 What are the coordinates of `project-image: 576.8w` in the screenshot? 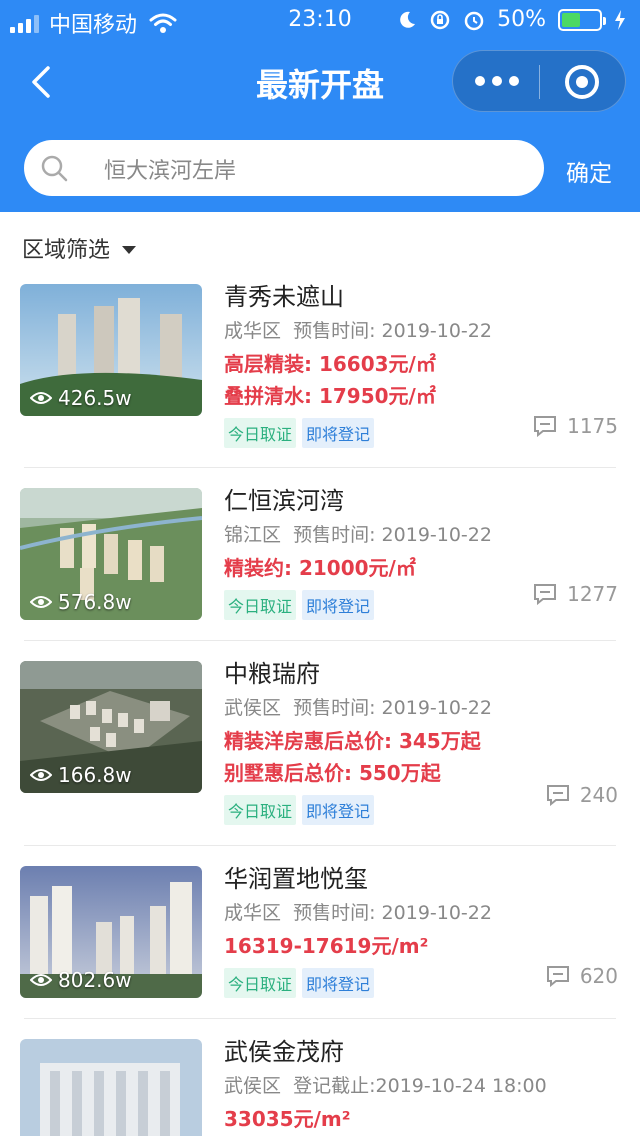 It's located at (111, 554).